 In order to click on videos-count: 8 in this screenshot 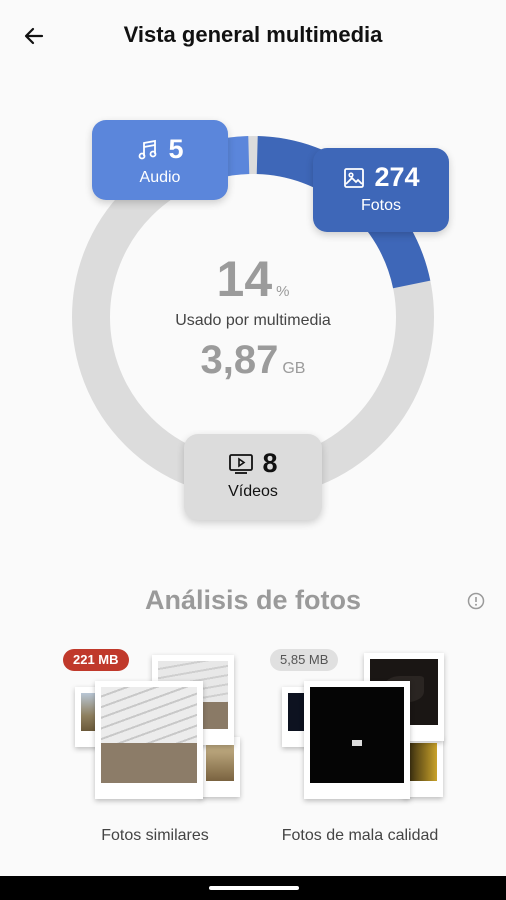, I will do `click(270, 463)`.